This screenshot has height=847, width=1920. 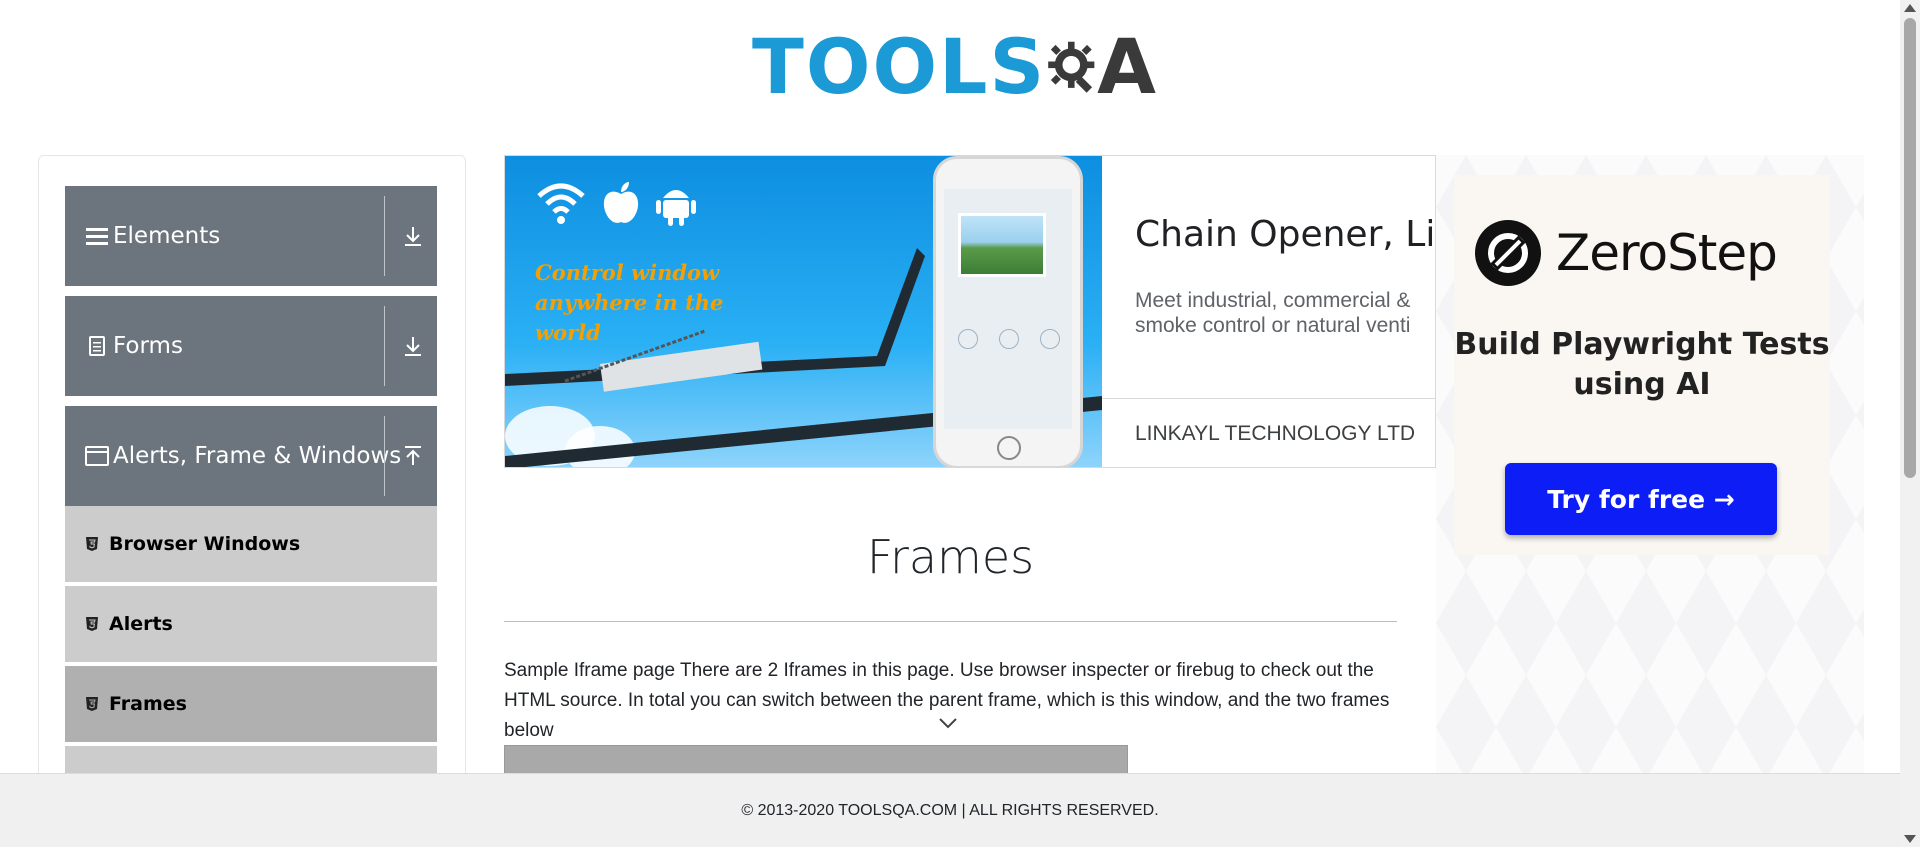 I want to click on logo-text-a: A, so click(x=1126, y=66).